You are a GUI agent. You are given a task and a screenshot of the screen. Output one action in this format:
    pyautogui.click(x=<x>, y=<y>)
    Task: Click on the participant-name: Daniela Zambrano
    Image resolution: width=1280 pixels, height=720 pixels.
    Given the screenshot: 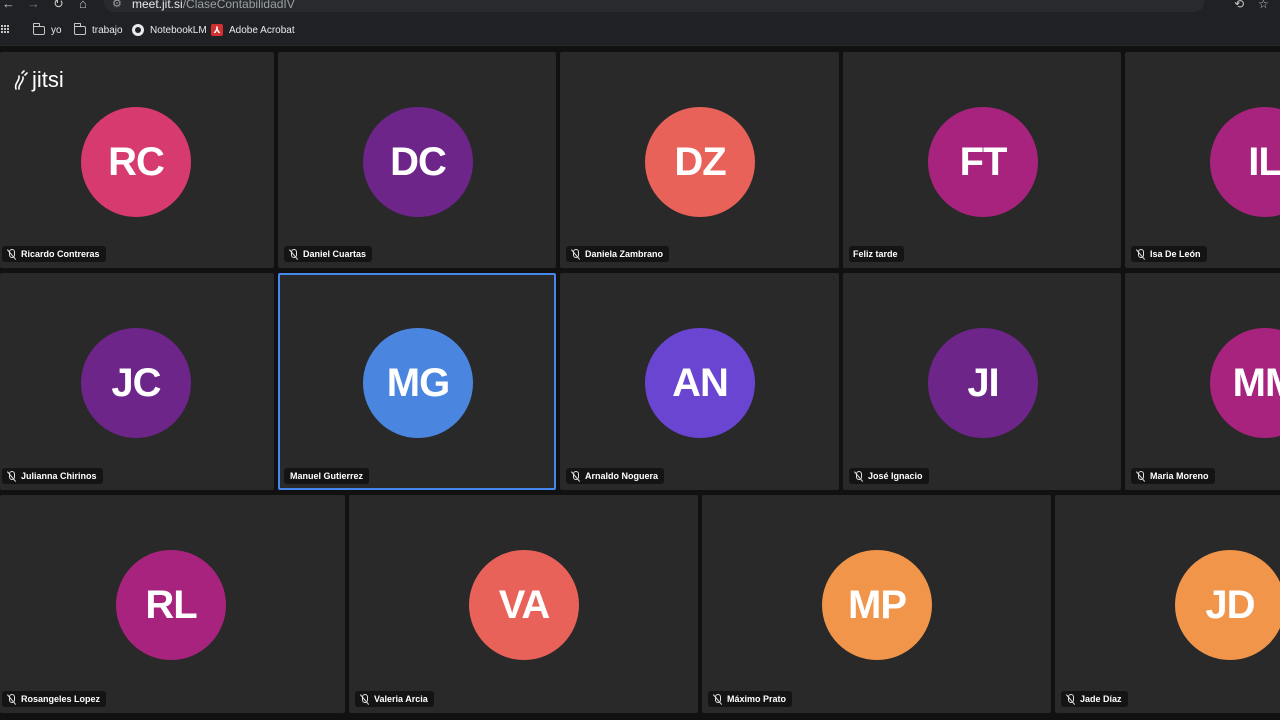 What is the action you would take?
    pyautogui.click(x=624, y=254)
    